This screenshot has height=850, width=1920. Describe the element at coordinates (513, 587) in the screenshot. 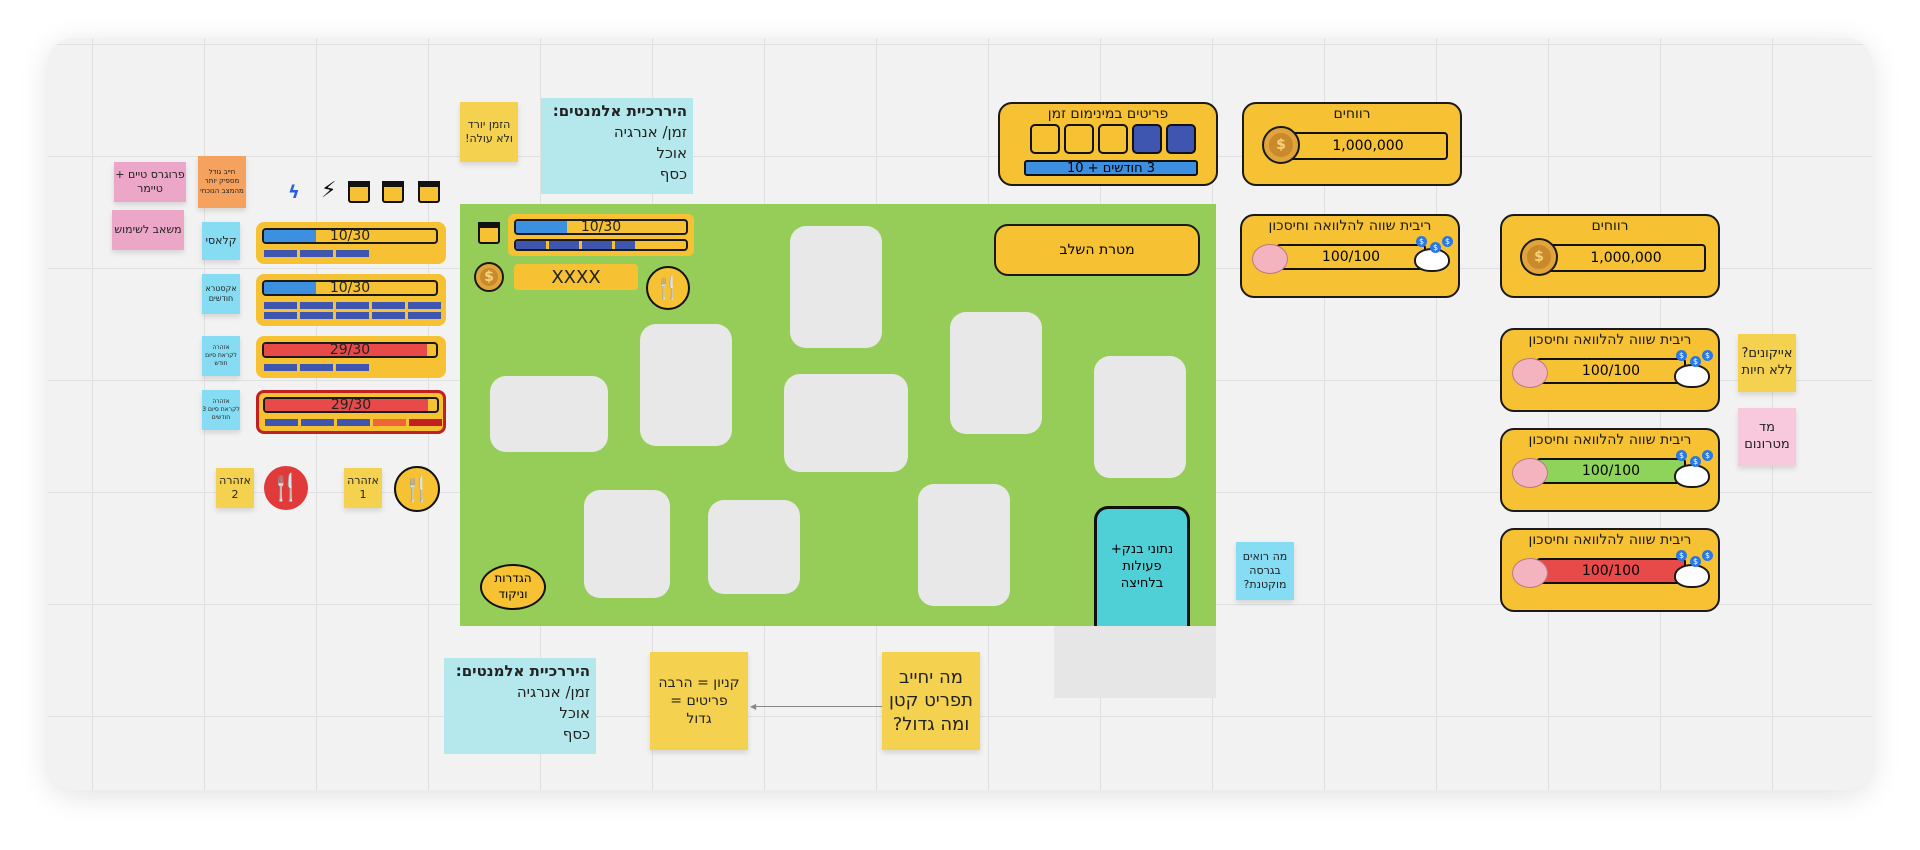

I see `settings-button: הגדרות וניקוד` at that location.